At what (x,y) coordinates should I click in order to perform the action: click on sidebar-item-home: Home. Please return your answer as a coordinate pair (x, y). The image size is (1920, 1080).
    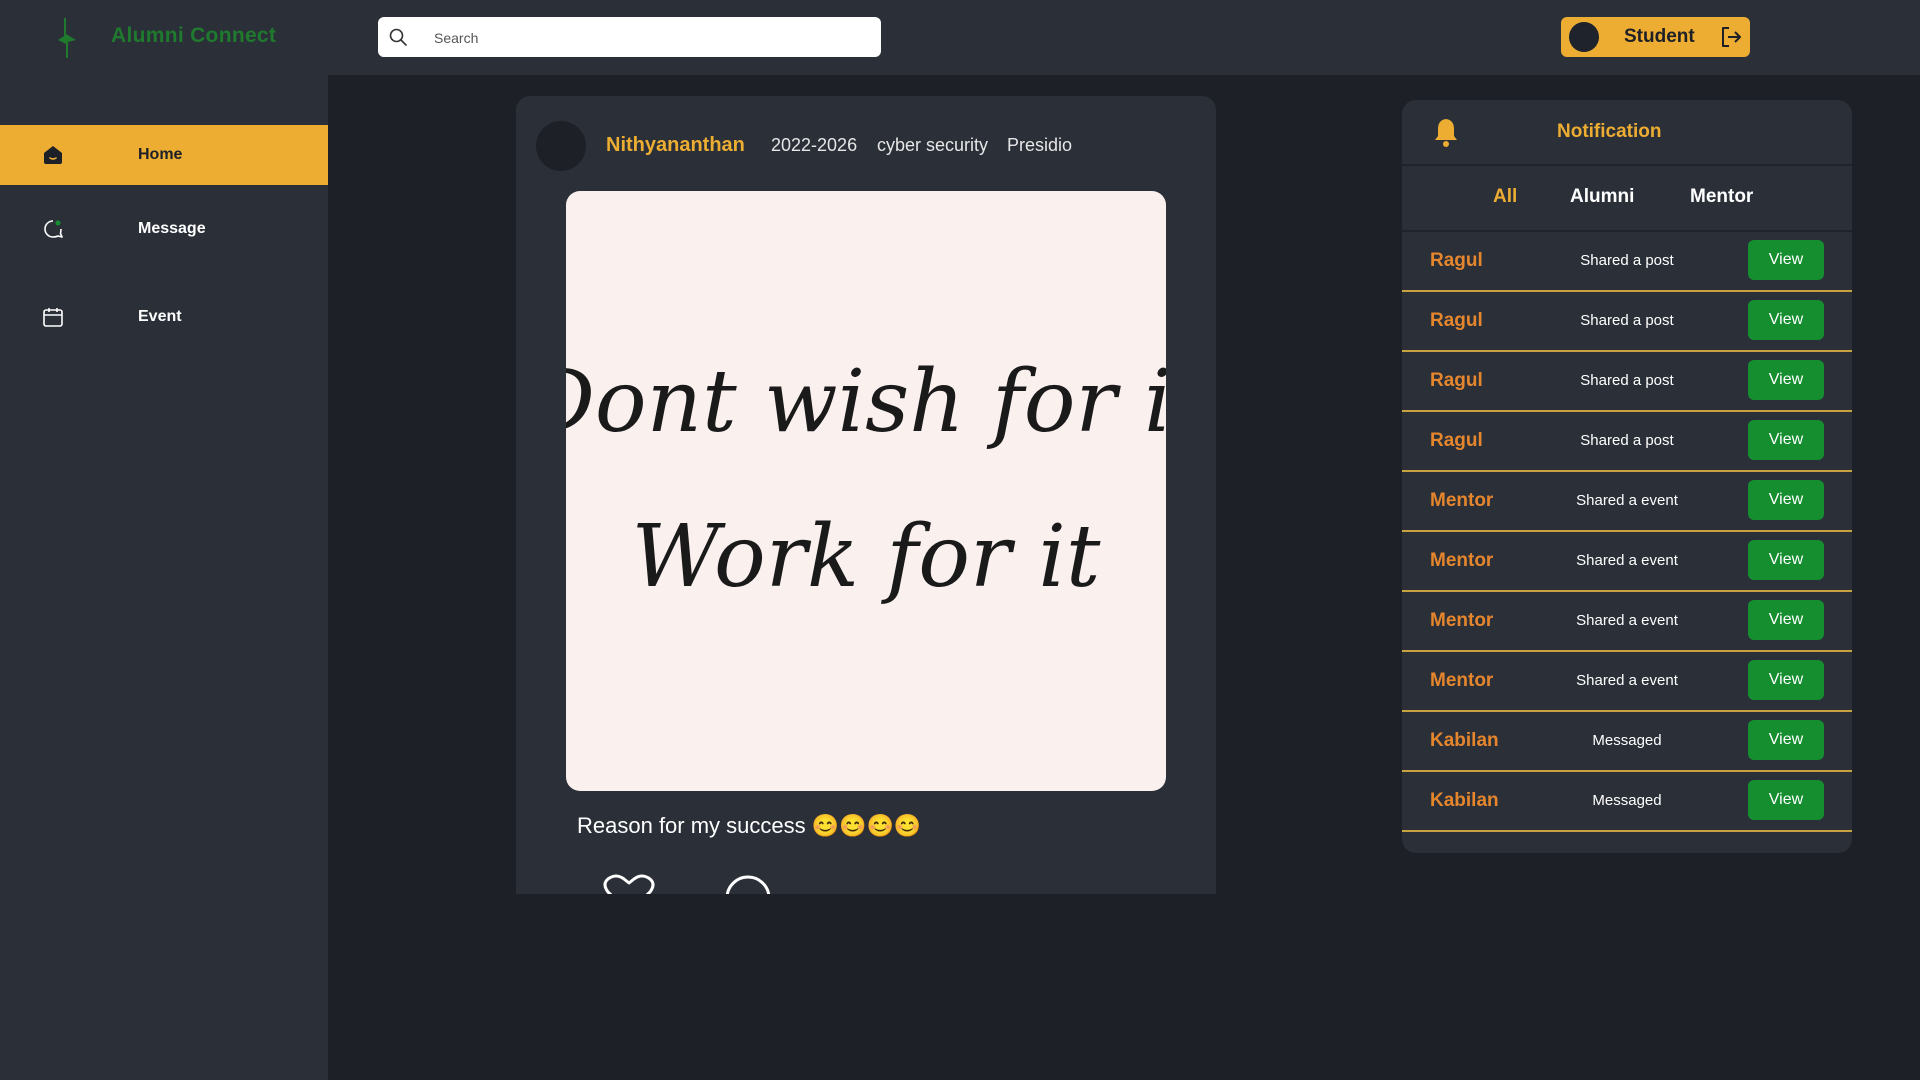
    Looking at the image, I should click on (164, 155).